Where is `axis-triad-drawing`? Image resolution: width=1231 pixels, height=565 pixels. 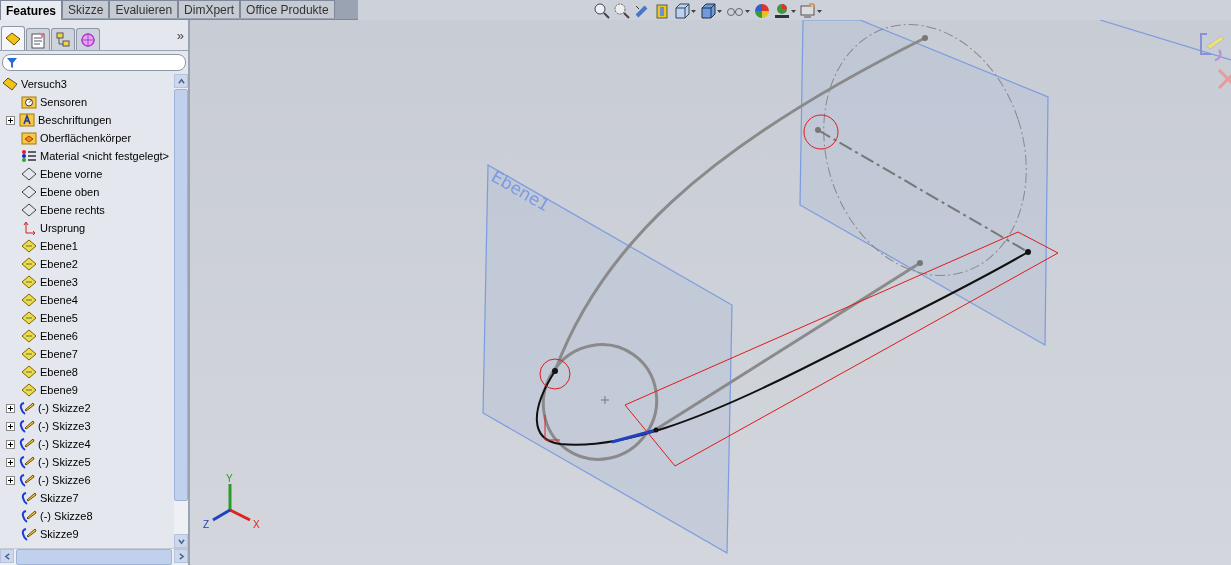
axis-triad-drawing is located at coordinates (231, 503).